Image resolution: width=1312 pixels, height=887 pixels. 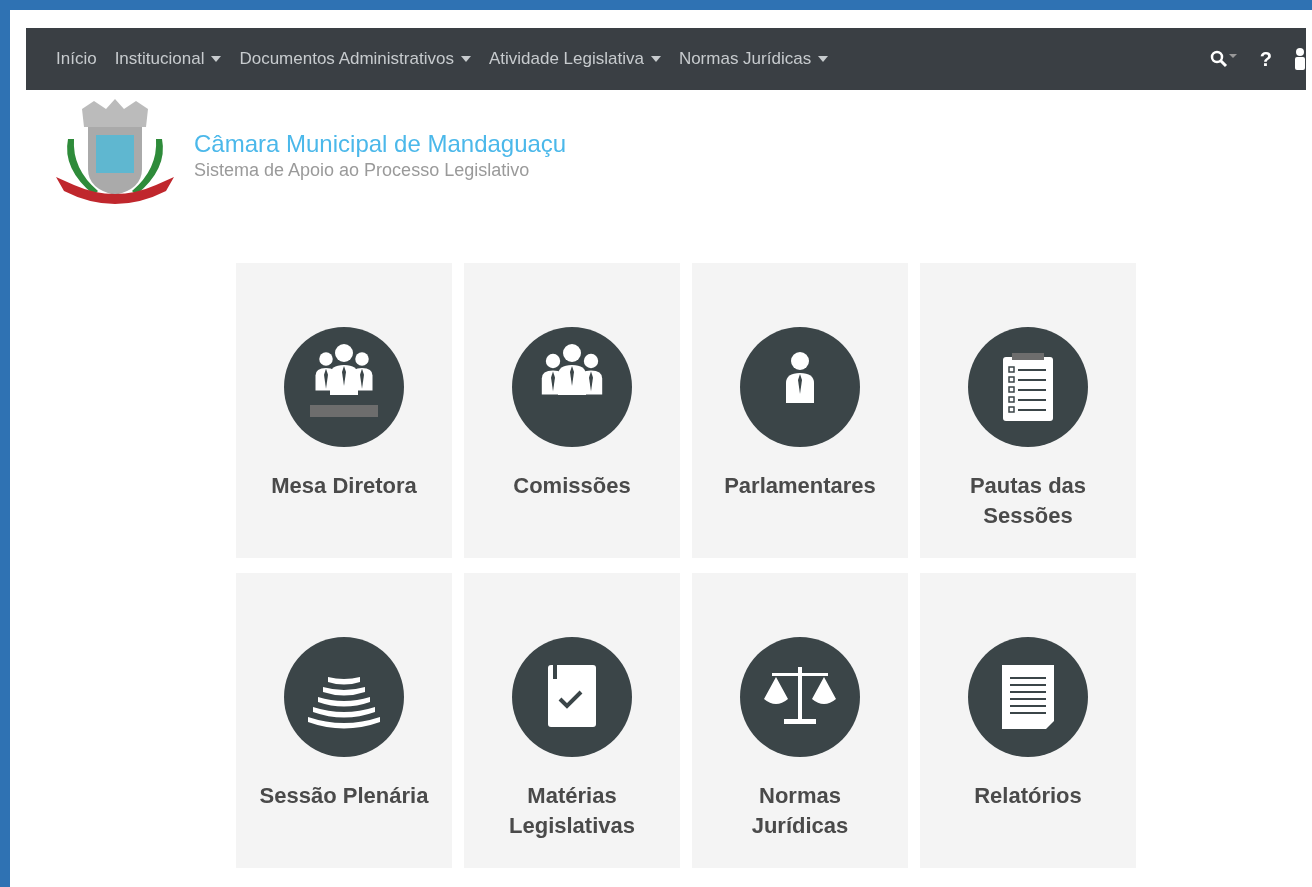 I want to click on menu-tile: Mesa Diretora, so click(x=344, y=410).